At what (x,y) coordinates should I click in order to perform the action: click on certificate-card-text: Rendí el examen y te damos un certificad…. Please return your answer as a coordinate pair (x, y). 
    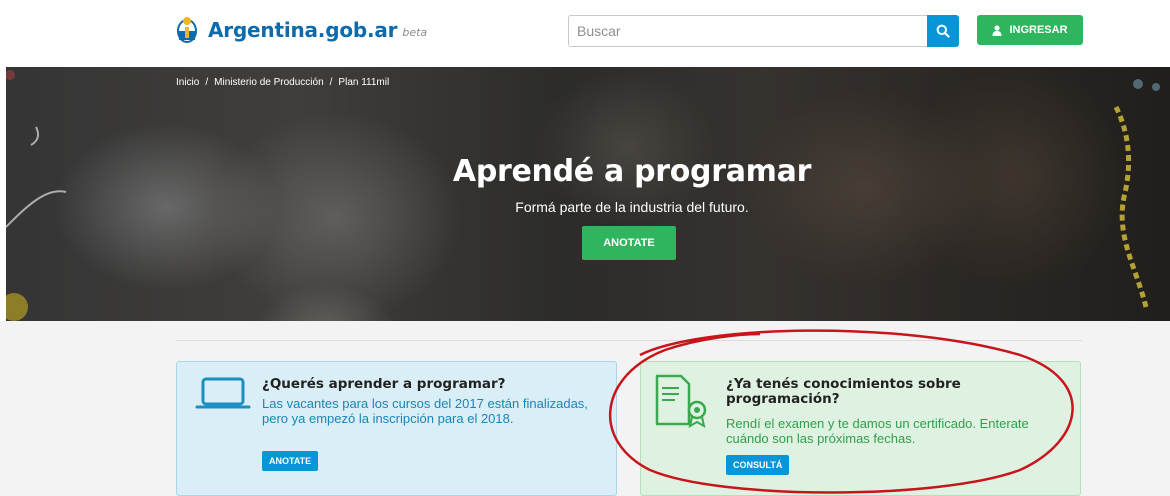
    Looking at the image, I should click on (877, 431).